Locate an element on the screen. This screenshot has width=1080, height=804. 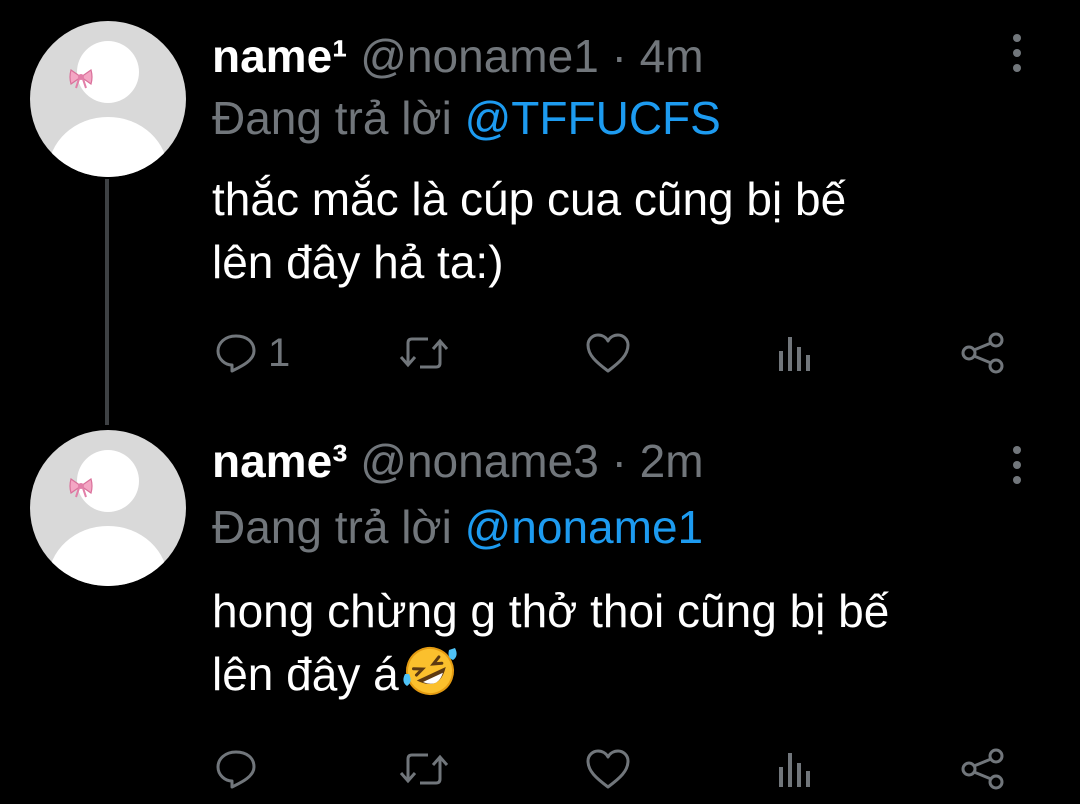
rolling-on-floor-laughing-icon is located at coordinates (430, 671).